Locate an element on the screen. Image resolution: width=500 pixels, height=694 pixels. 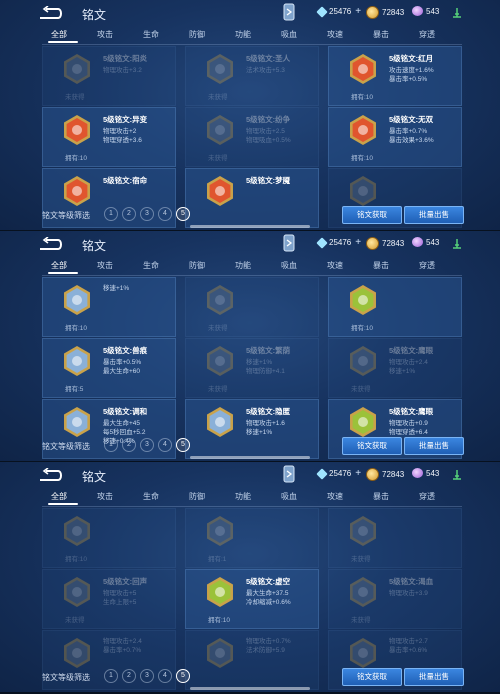
inscription-card: 5级铭文:渴血 物理攻击+3.9 未获得 is located at coordinates (395, 599).